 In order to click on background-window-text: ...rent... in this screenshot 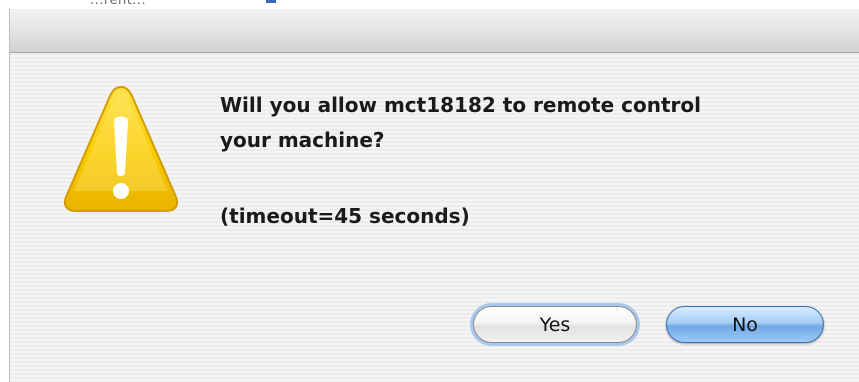, I will do `click(118, 4)`.